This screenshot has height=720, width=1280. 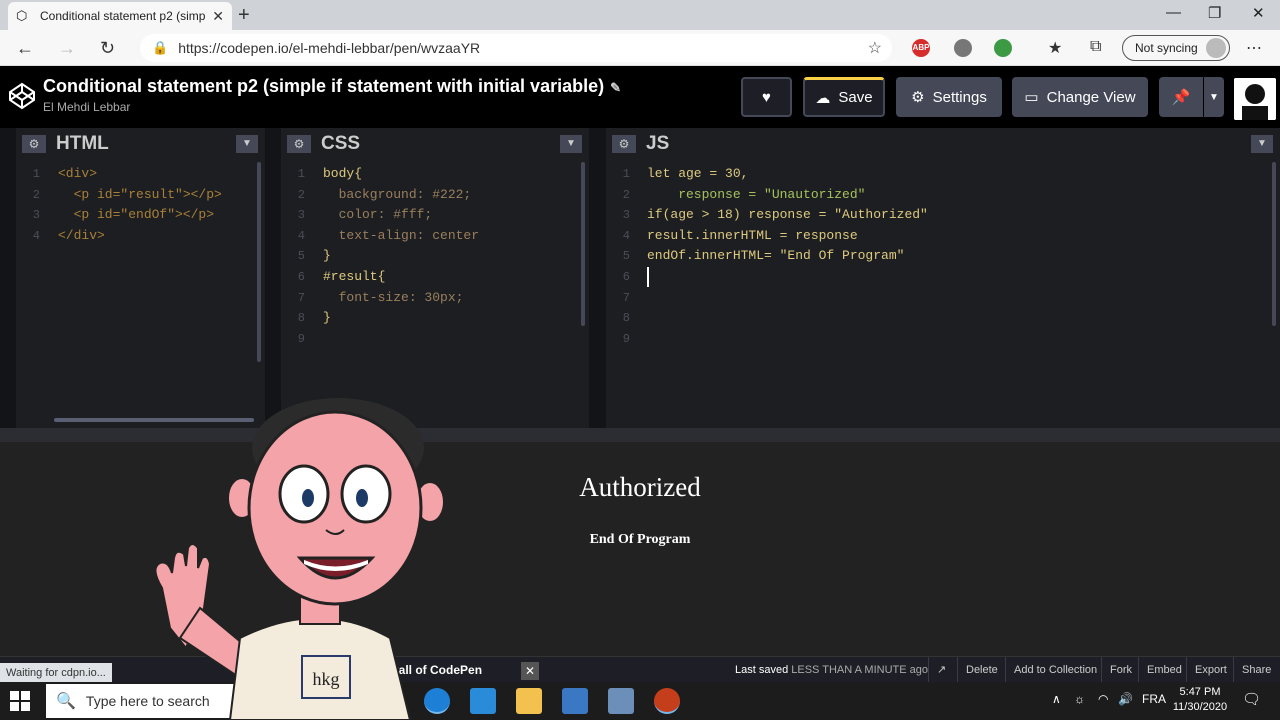 I want to click on pen-author: El Mehdi Lebbar, so click(x=86, y=107).